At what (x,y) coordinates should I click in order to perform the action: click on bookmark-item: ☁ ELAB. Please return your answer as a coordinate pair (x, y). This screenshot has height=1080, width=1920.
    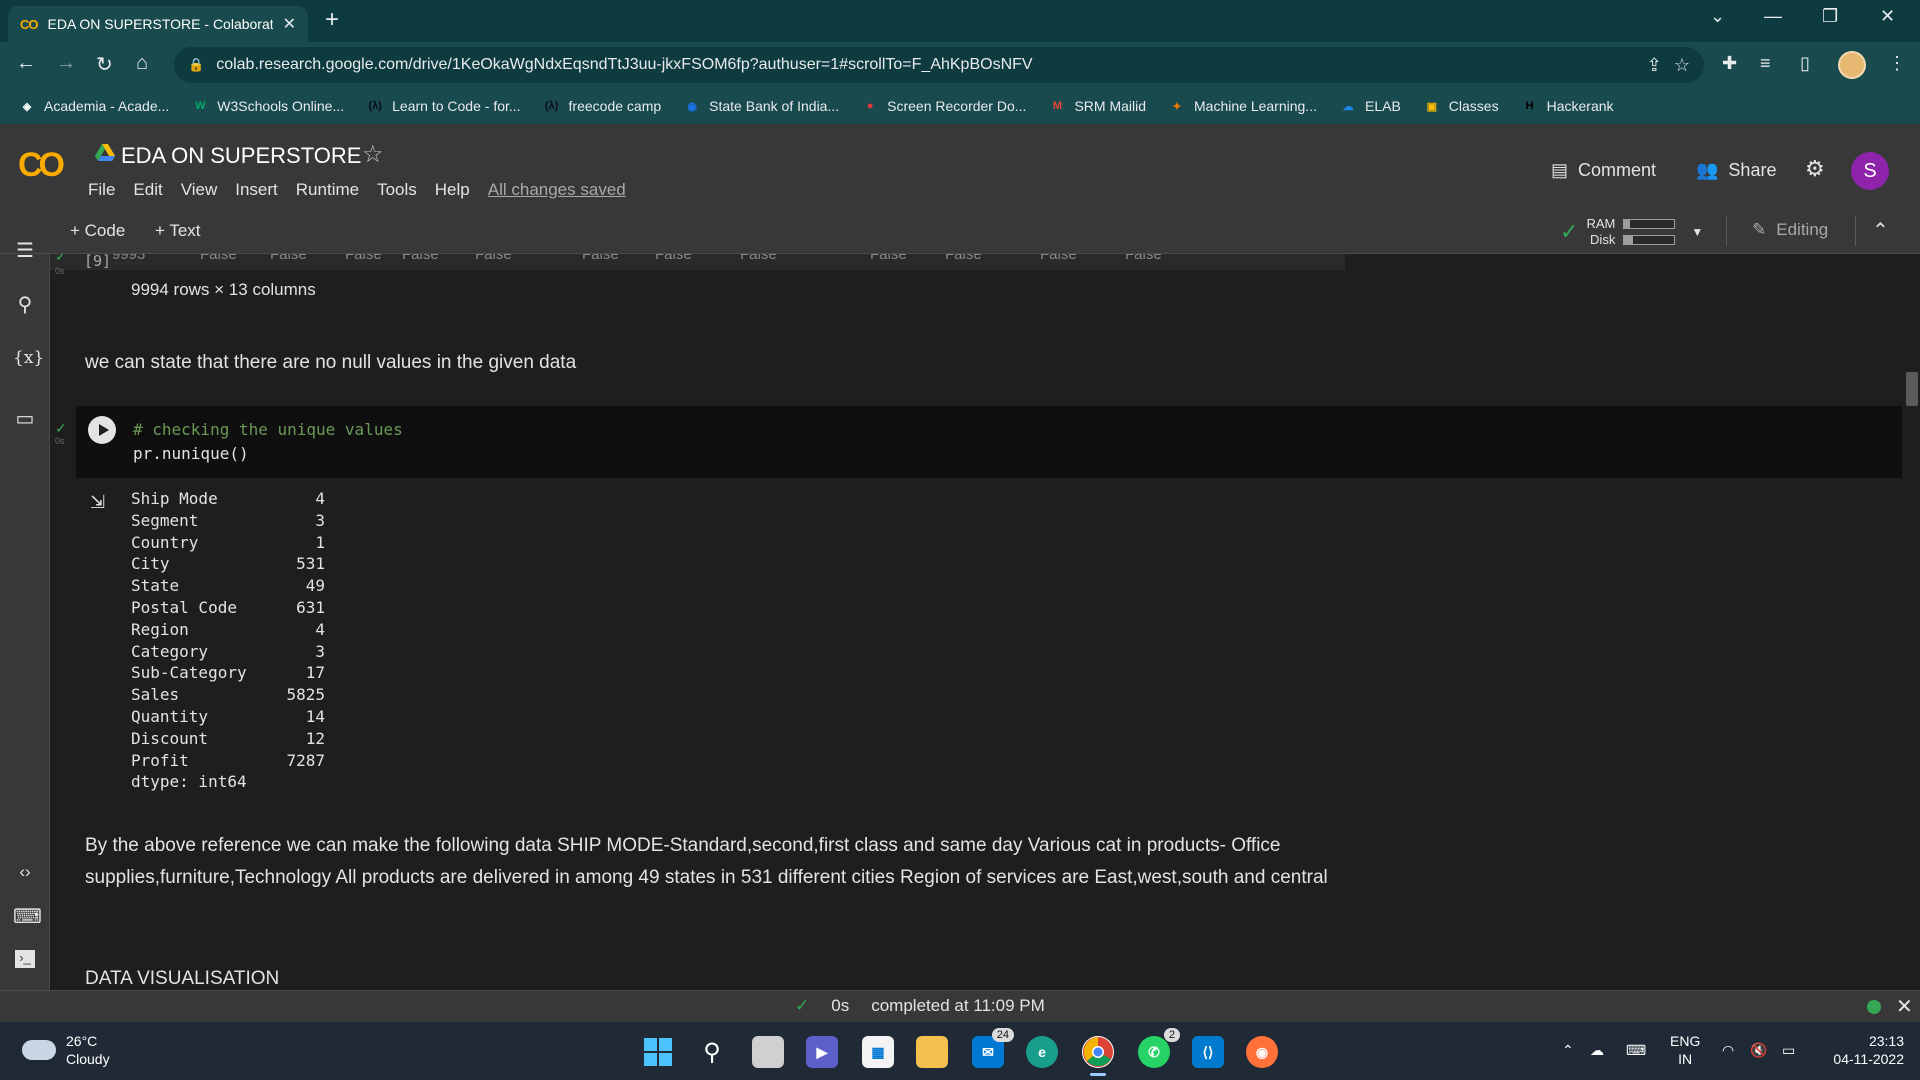
    Looking at the image, I should click on (1369, 106).